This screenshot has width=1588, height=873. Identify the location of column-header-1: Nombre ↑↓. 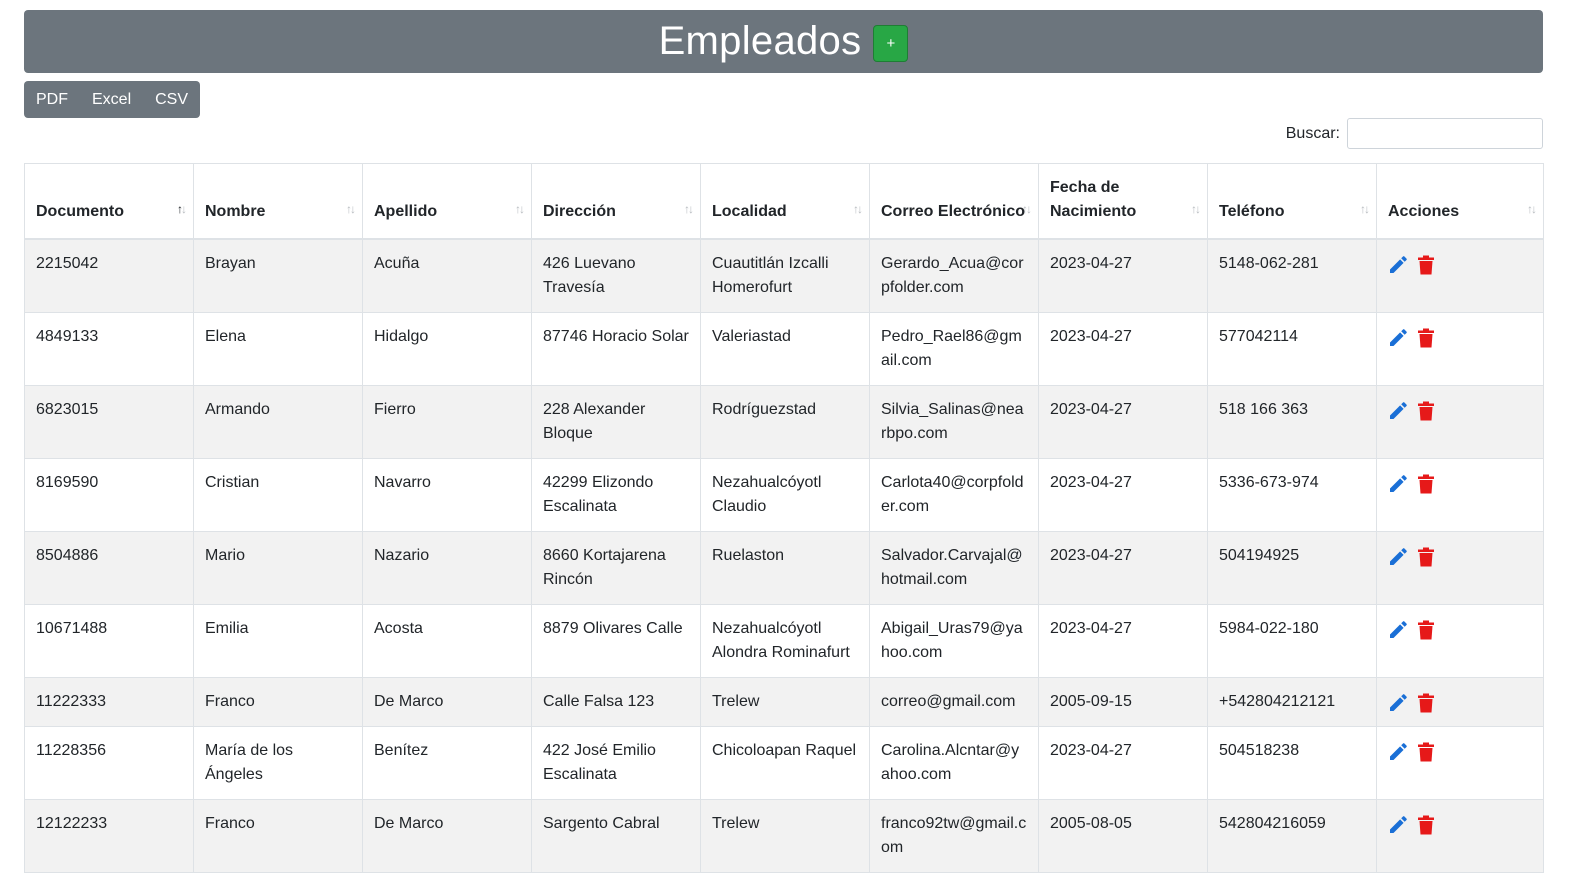
(278, 201).